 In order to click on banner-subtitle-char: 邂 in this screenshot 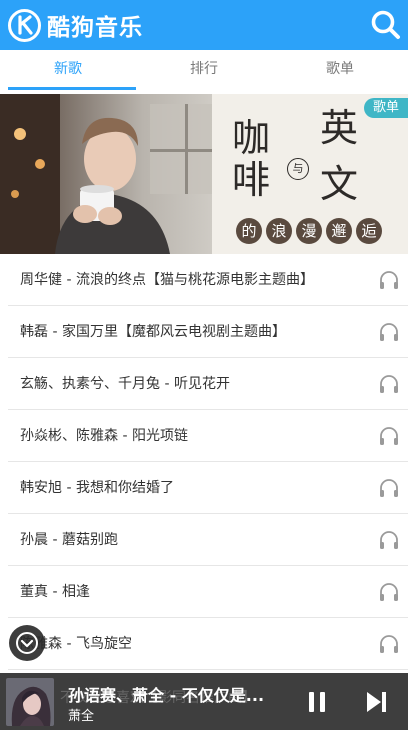, I will do `click(339, 231)`.